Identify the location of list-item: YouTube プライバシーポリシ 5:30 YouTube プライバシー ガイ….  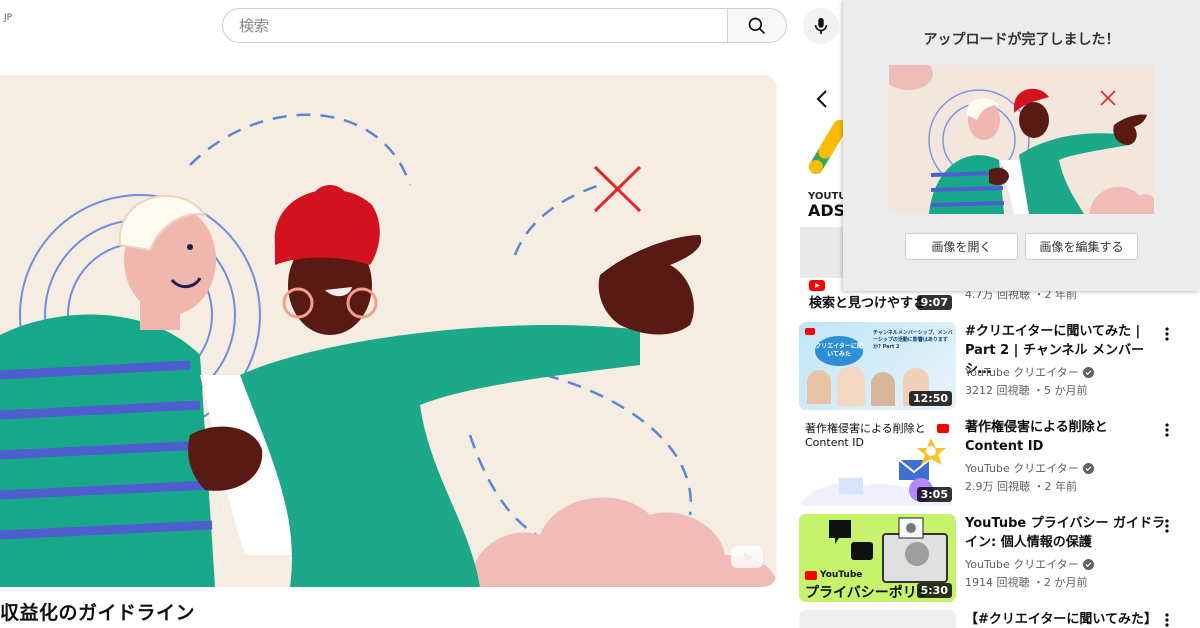
(999, 558).